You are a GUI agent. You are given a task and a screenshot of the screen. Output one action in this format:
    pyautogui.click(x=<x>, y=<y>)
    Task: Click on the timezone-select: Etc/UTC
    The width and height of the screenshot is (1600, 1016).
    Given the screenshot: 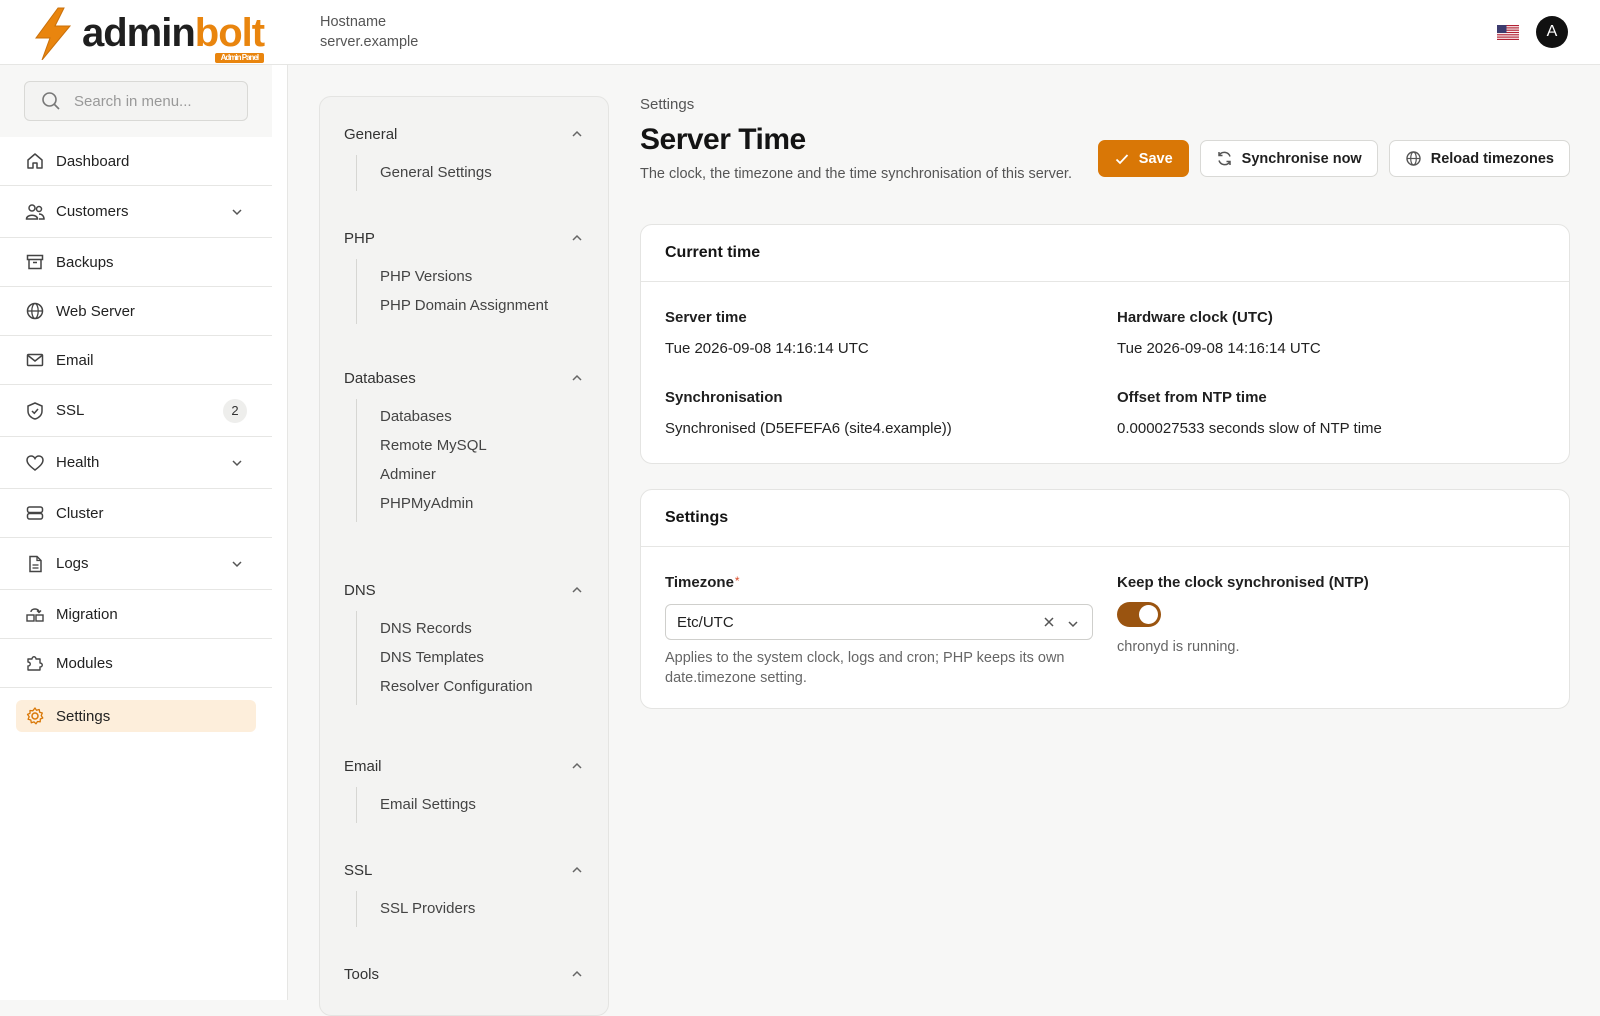 What is the action you would take?
    pyautogui.click(x=879, y=622)
    